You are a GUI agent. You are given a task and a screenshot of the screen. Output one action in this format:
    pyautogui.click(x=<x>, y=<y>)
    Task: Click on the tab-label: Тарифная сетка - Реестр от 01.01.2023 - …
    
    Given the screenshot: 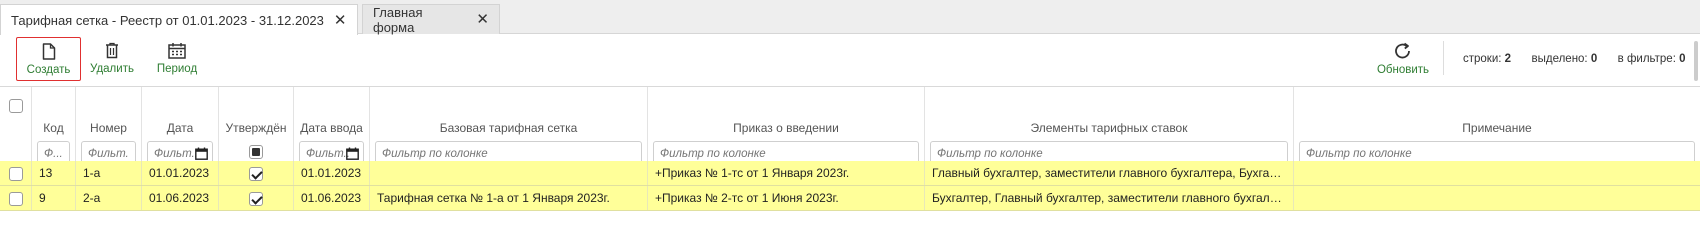 What is the action you would take?
    pyautogui.click(x=167, y=20)
    